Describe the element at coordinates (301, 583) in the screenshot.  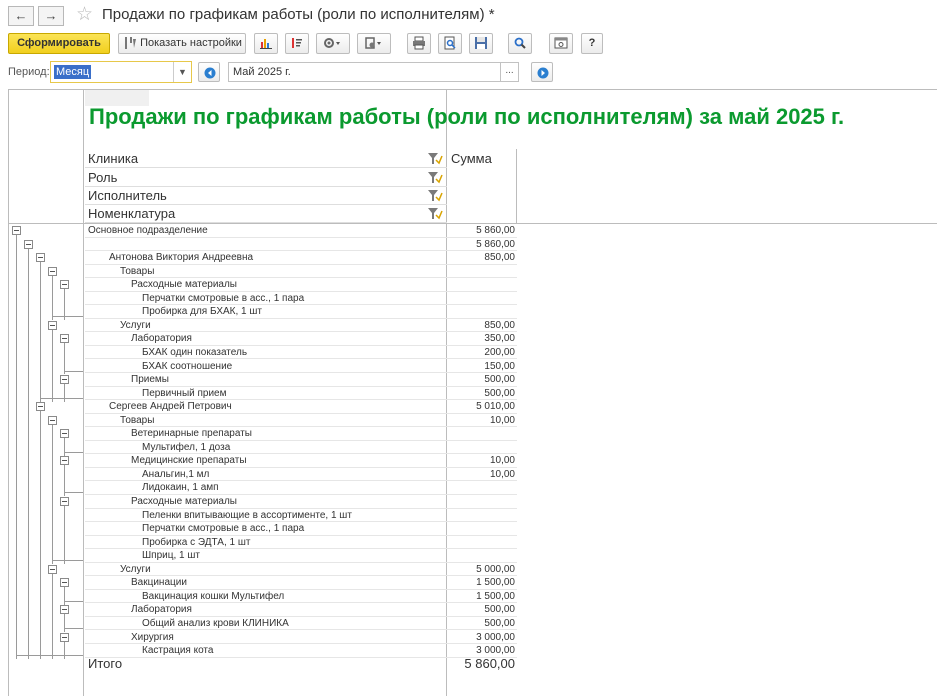
I see `table-row: Вакцинации 1 500,00` at that location.